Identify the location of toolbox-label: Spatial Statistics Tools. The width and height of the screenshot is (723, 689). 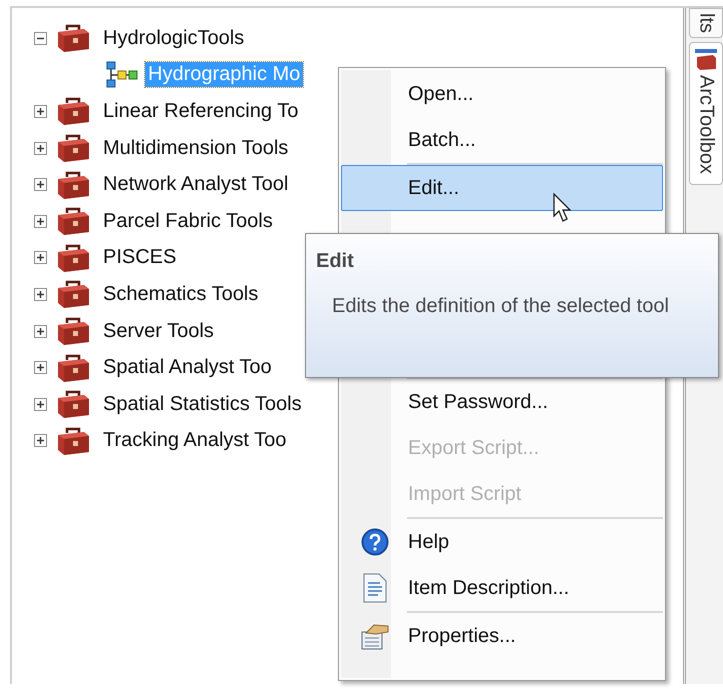
(202, 404).